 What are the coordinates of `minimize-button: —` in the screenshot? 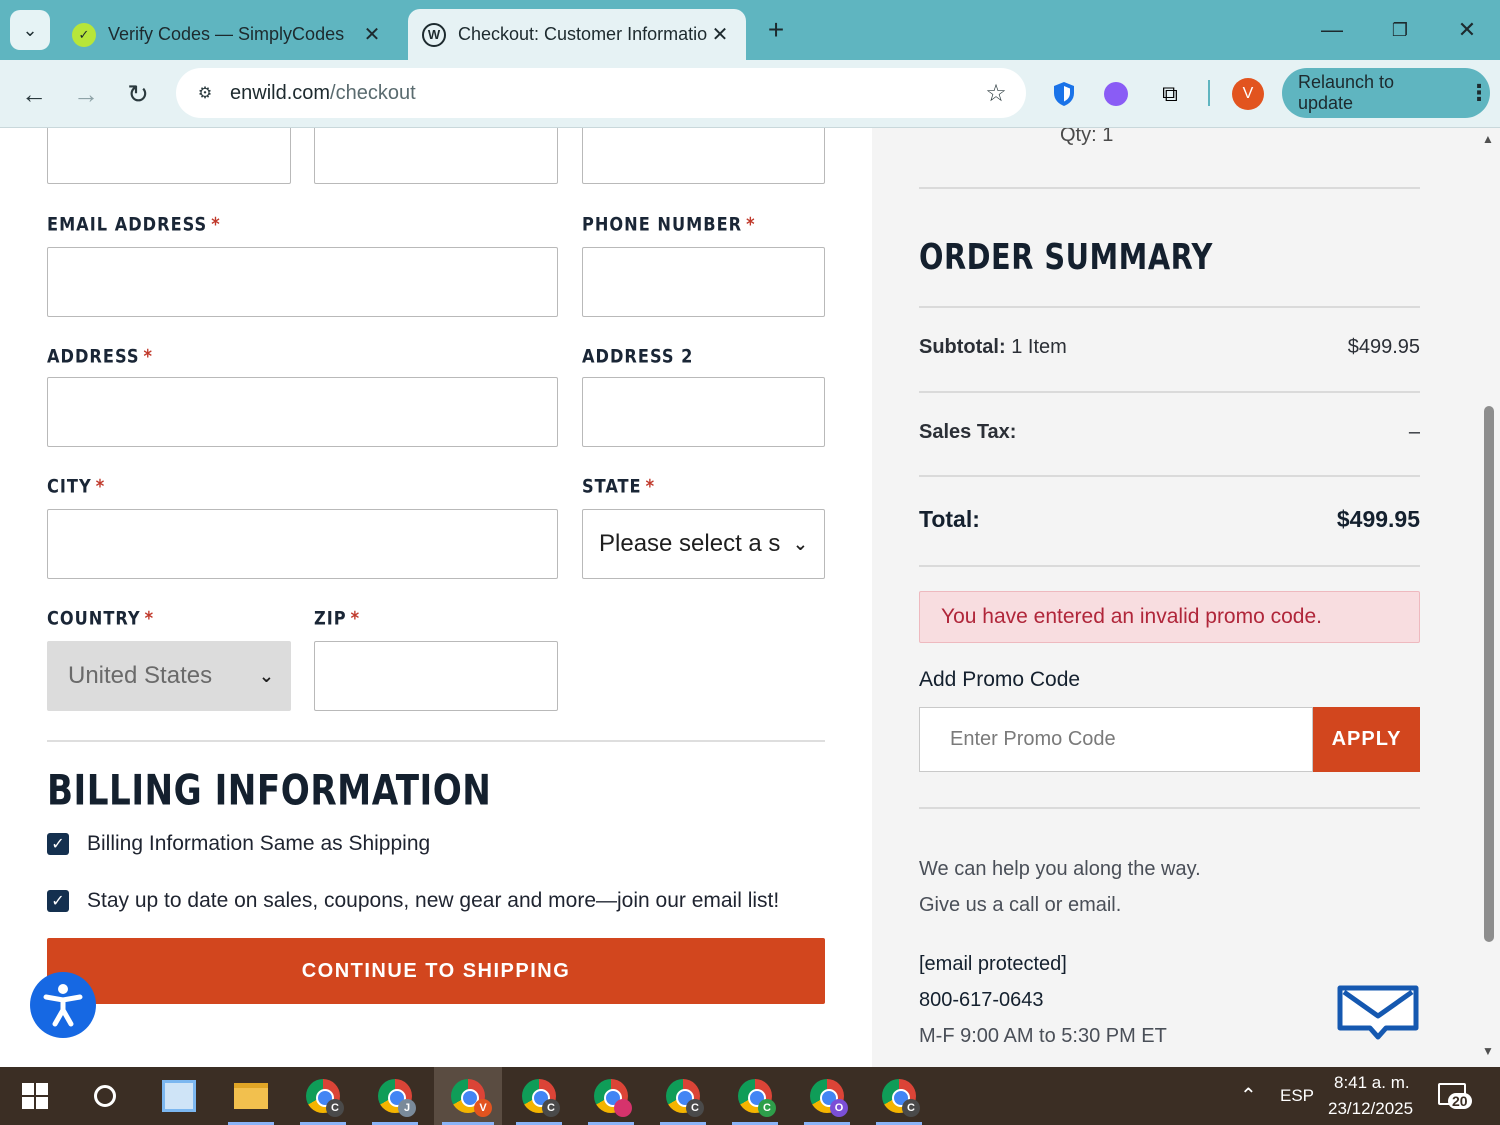 It's located at (1332, 30).